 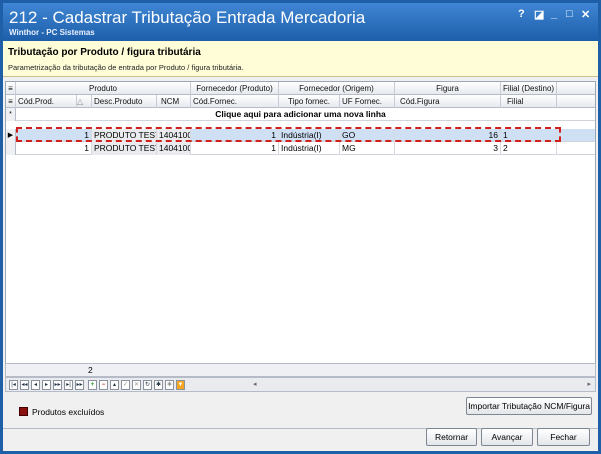 What do you see at coordinates (57, 385) in the screenshot?
I see `next-page-icon: ▸▸` at bounding box center [57, 385].